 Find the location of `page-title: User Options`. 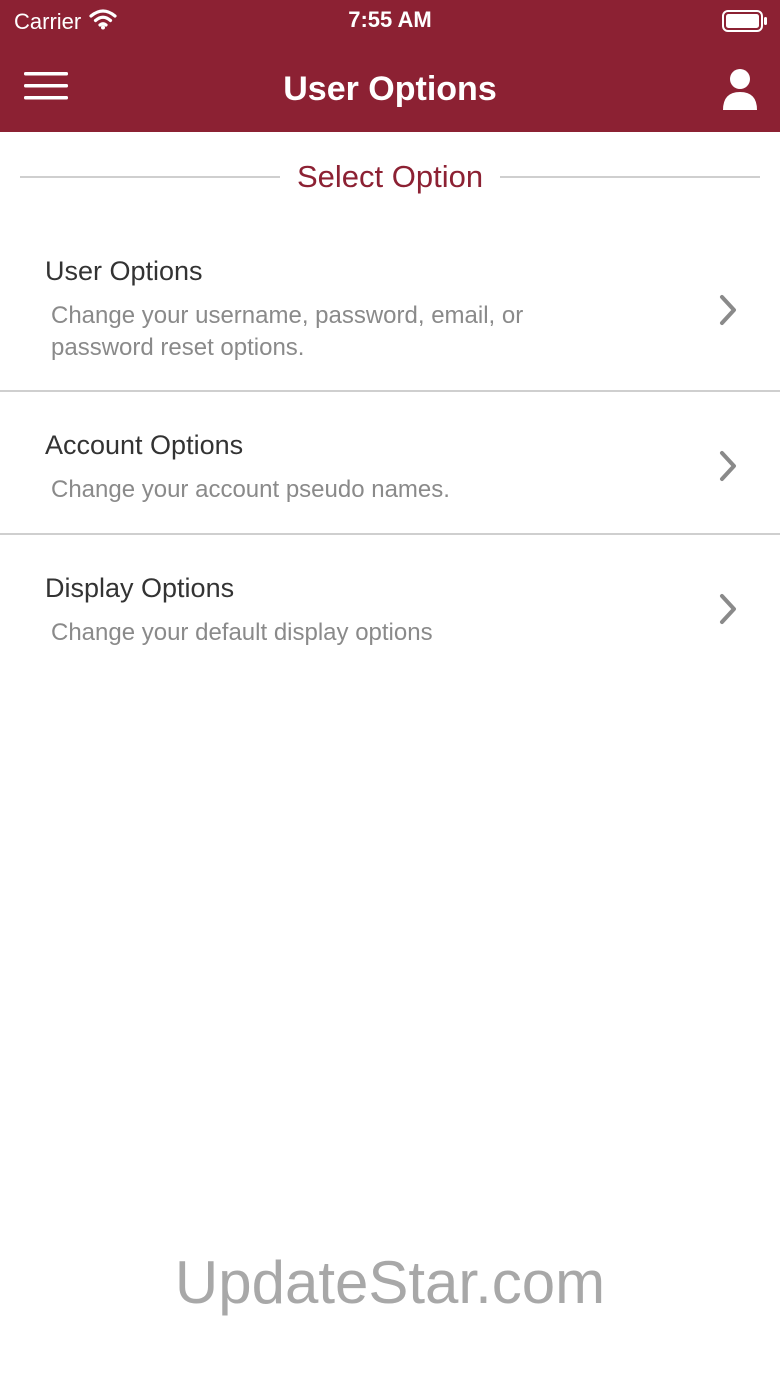

page-title: User Options is located at coordinates (390, 89).